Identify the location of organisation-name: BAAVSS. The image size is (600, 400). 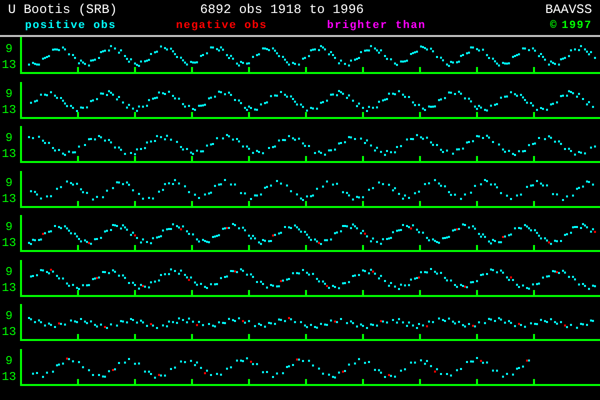
(568, 9).